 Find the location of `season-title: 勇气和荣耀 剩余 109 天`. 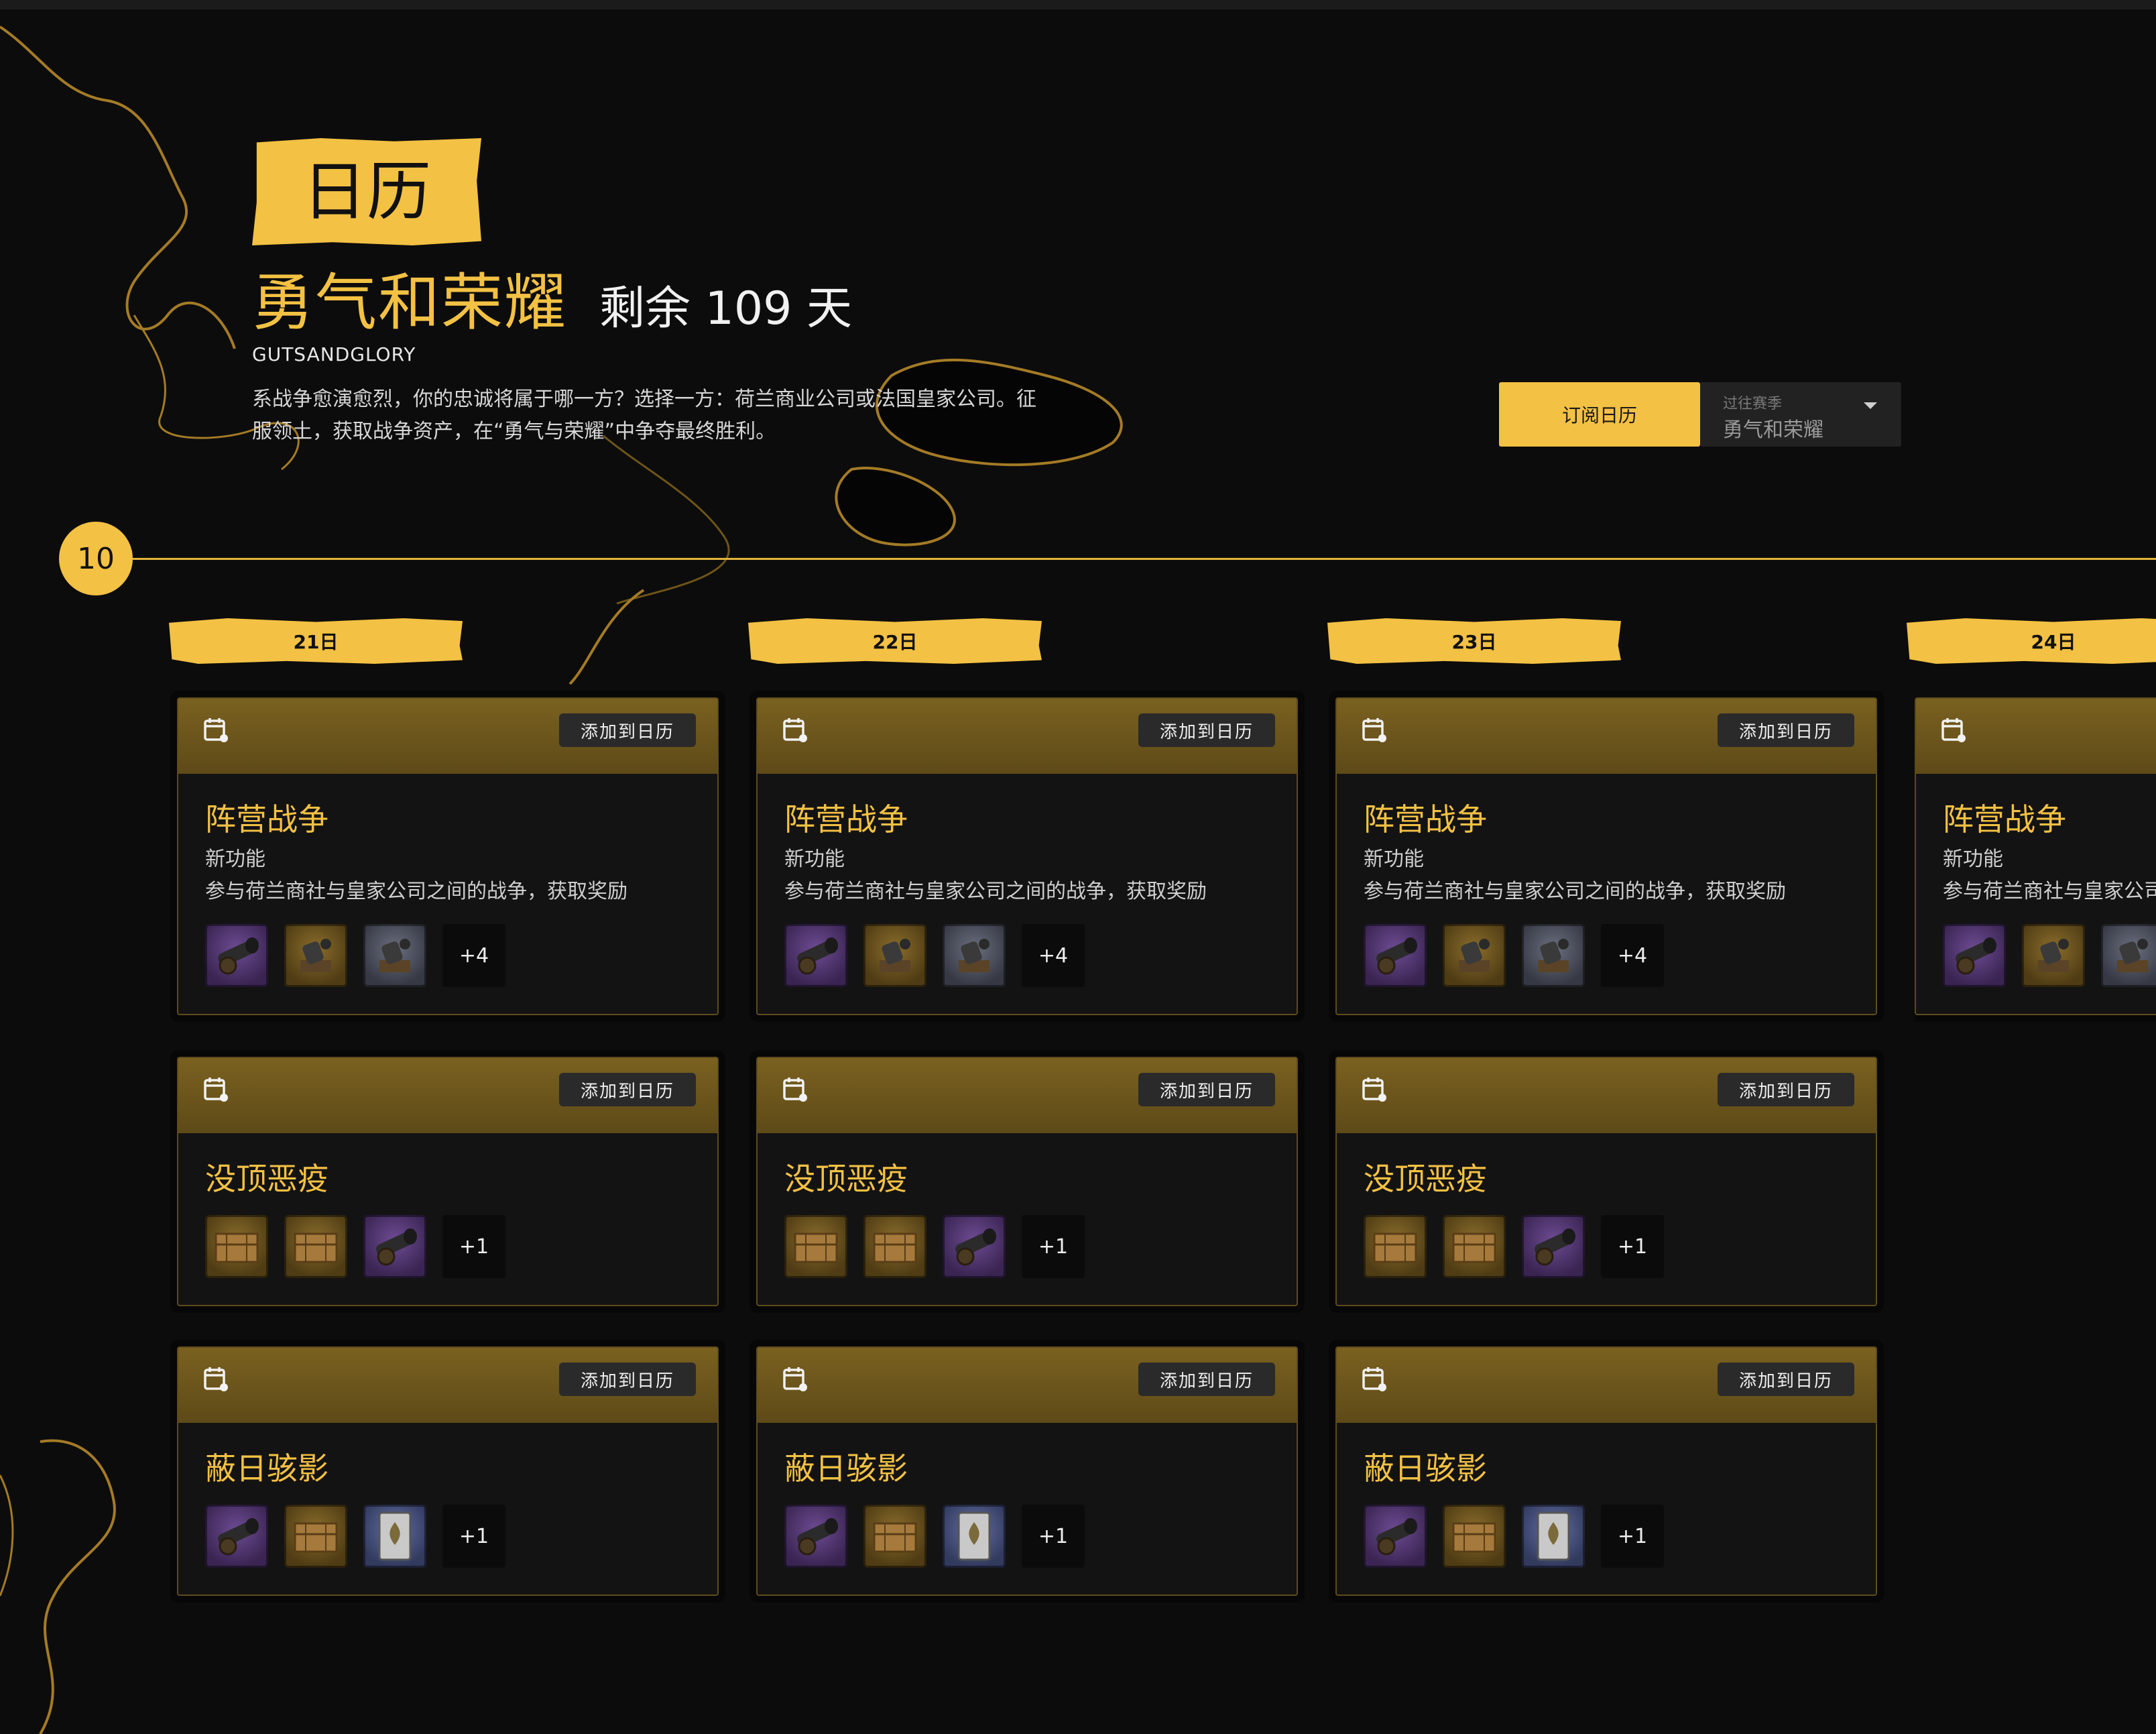

season-title: 勇气和荣耀 剩余 109 天 is located at coordinates (552, 303).